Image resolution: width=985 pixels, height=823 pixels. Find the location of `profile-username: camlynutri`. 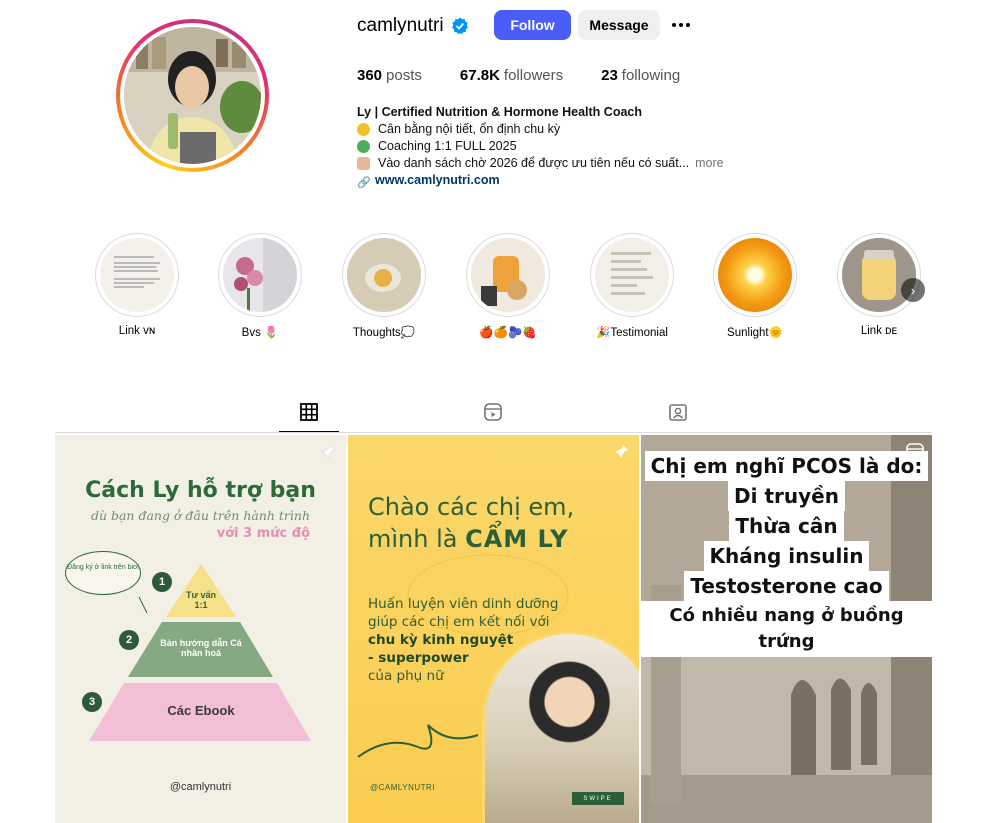

profile-username: camlynutri is located at coordinates (400, 25).